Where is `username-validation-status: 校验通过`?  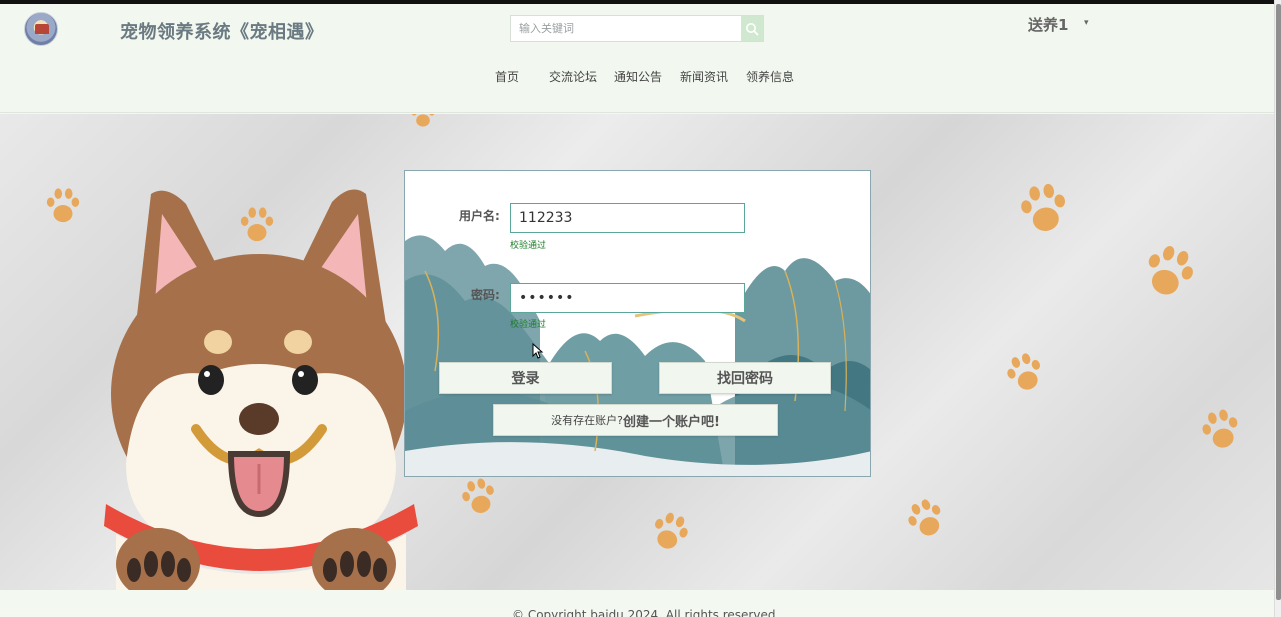 username-validation-status: 校验通过 is located at coordinates (528, 246).